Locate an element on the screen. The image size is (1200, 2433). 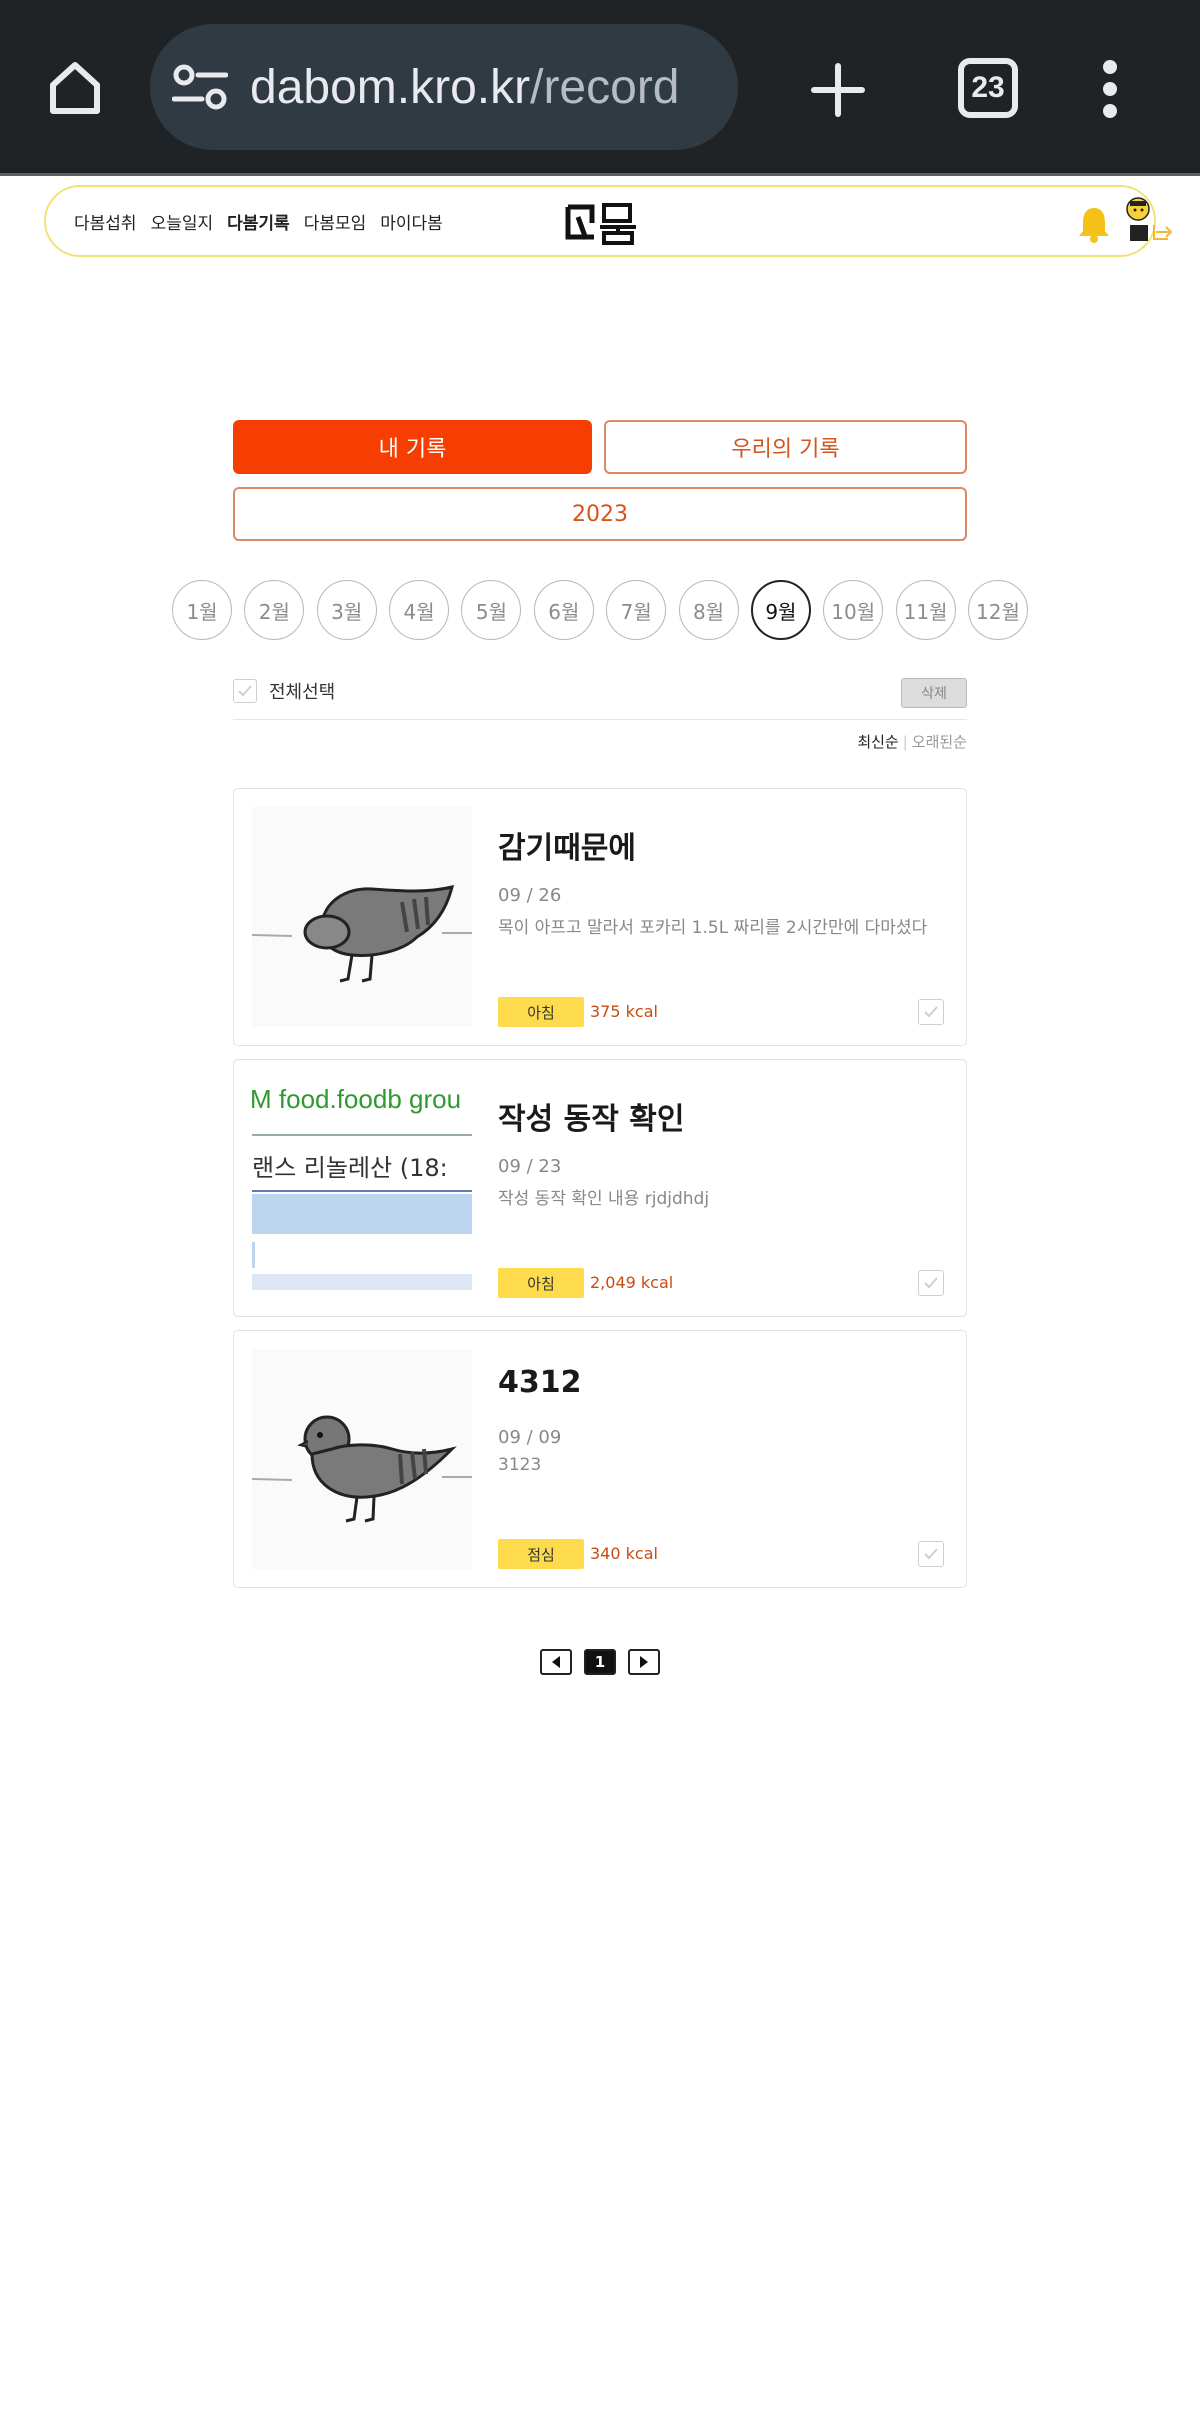
record-title: 감기때문에 is located at coordinates (567, 848).